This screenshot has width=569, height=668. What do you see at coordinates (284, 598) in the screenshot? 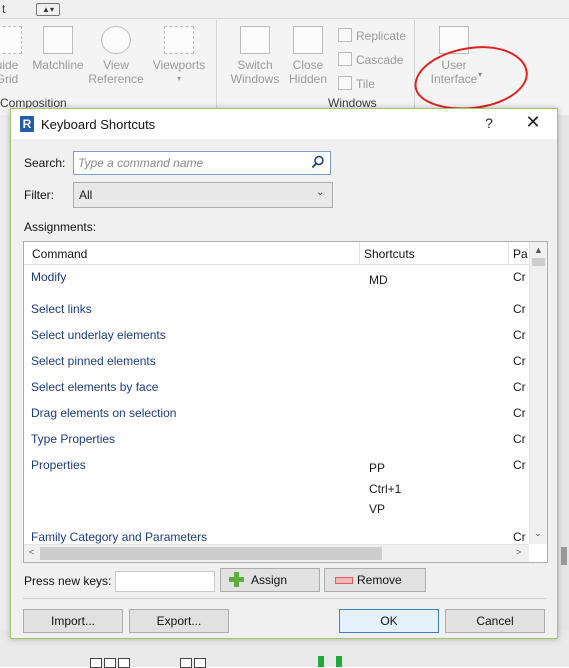
I see `divider` at bounding box center [284, 598].